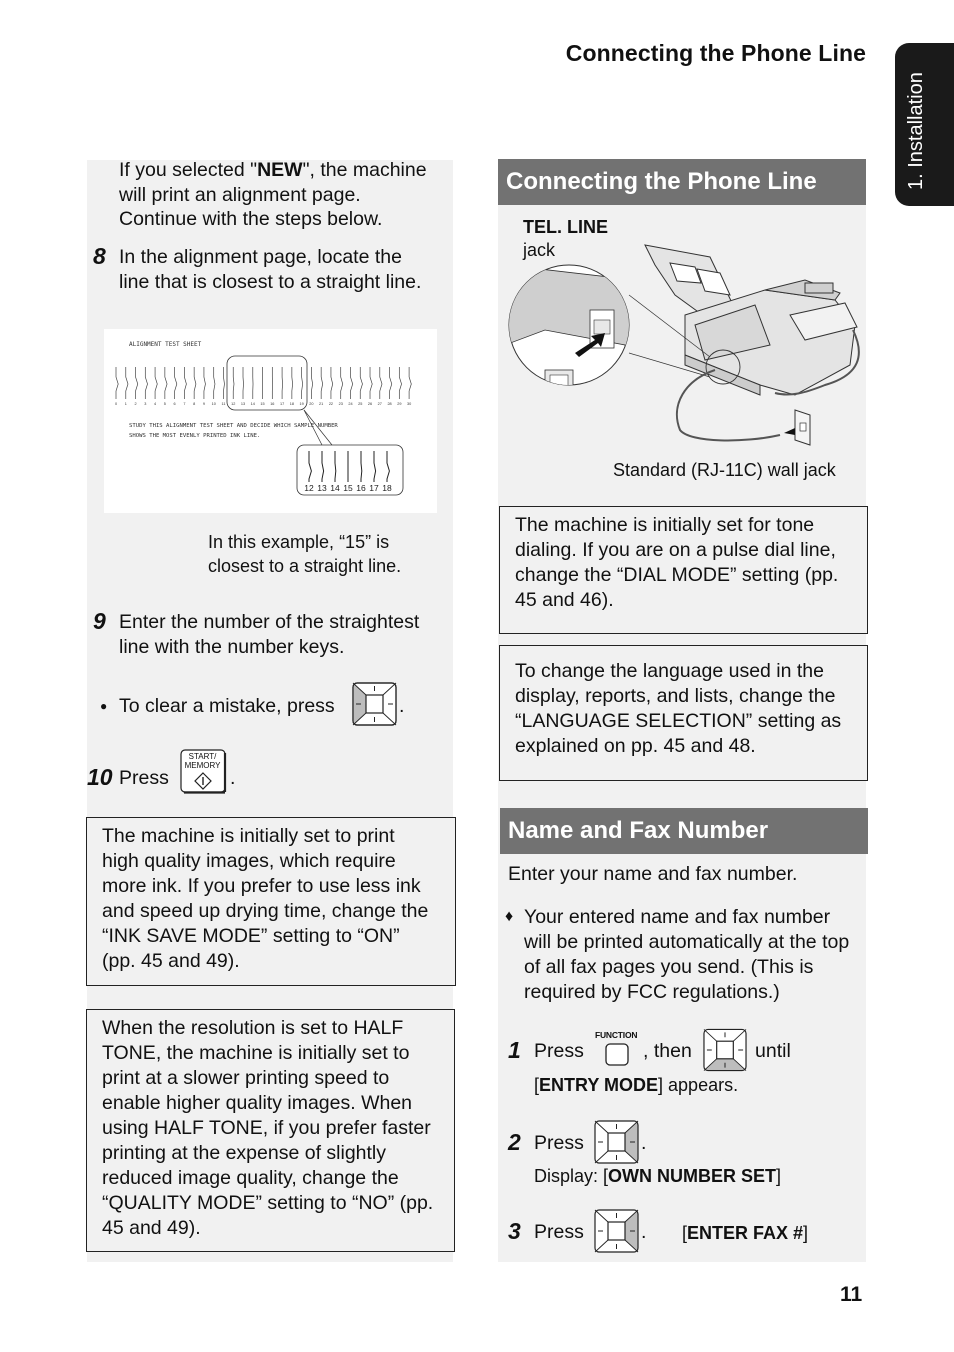 Image resolution: width=954 pixels, height=1352 pixels. Describe the element at coordinates (227, 706) in the screenshot. I see `clear-mistake-text: To clear a mistake, press` at that location.